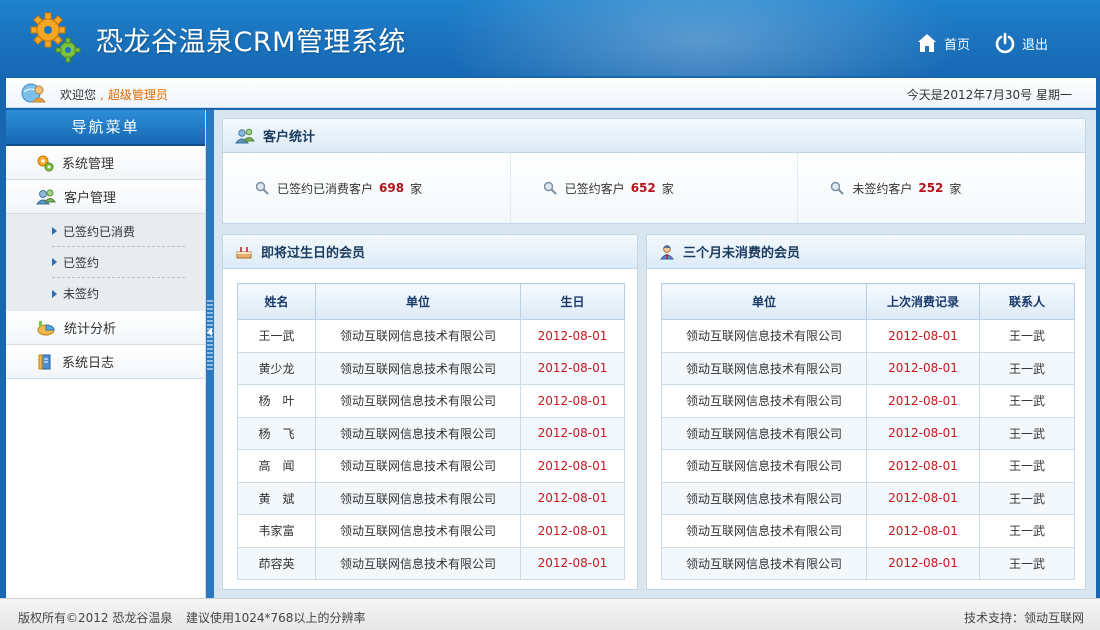  I want to click on home-link: 首页, so click(943, 43).